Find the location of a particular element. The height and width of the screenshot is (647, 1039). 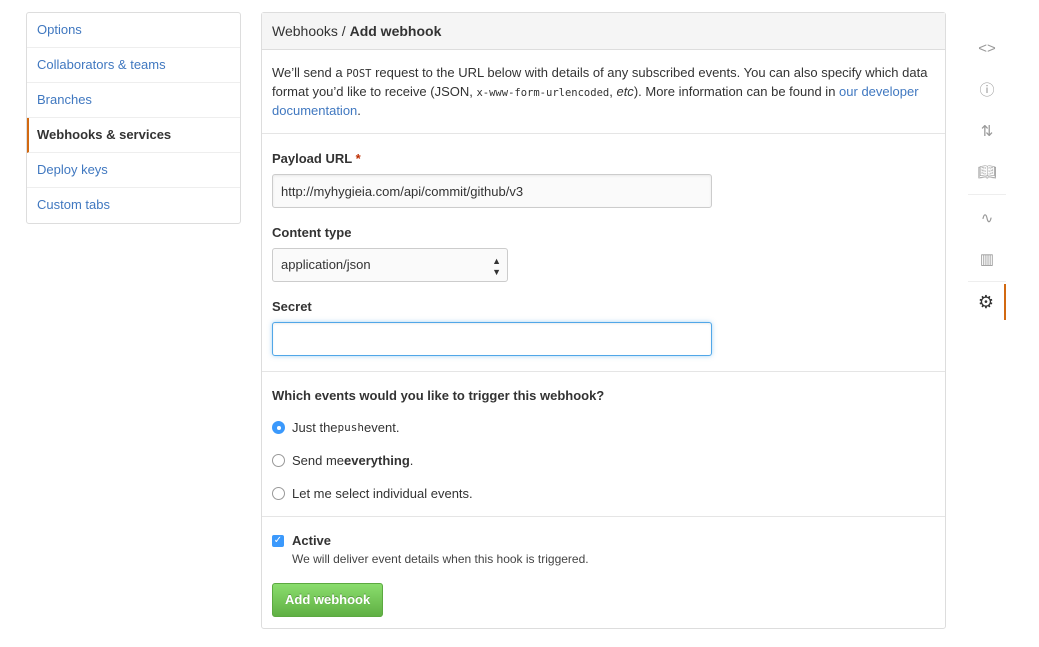

active-label: Active is located at coordinates (312, 540).